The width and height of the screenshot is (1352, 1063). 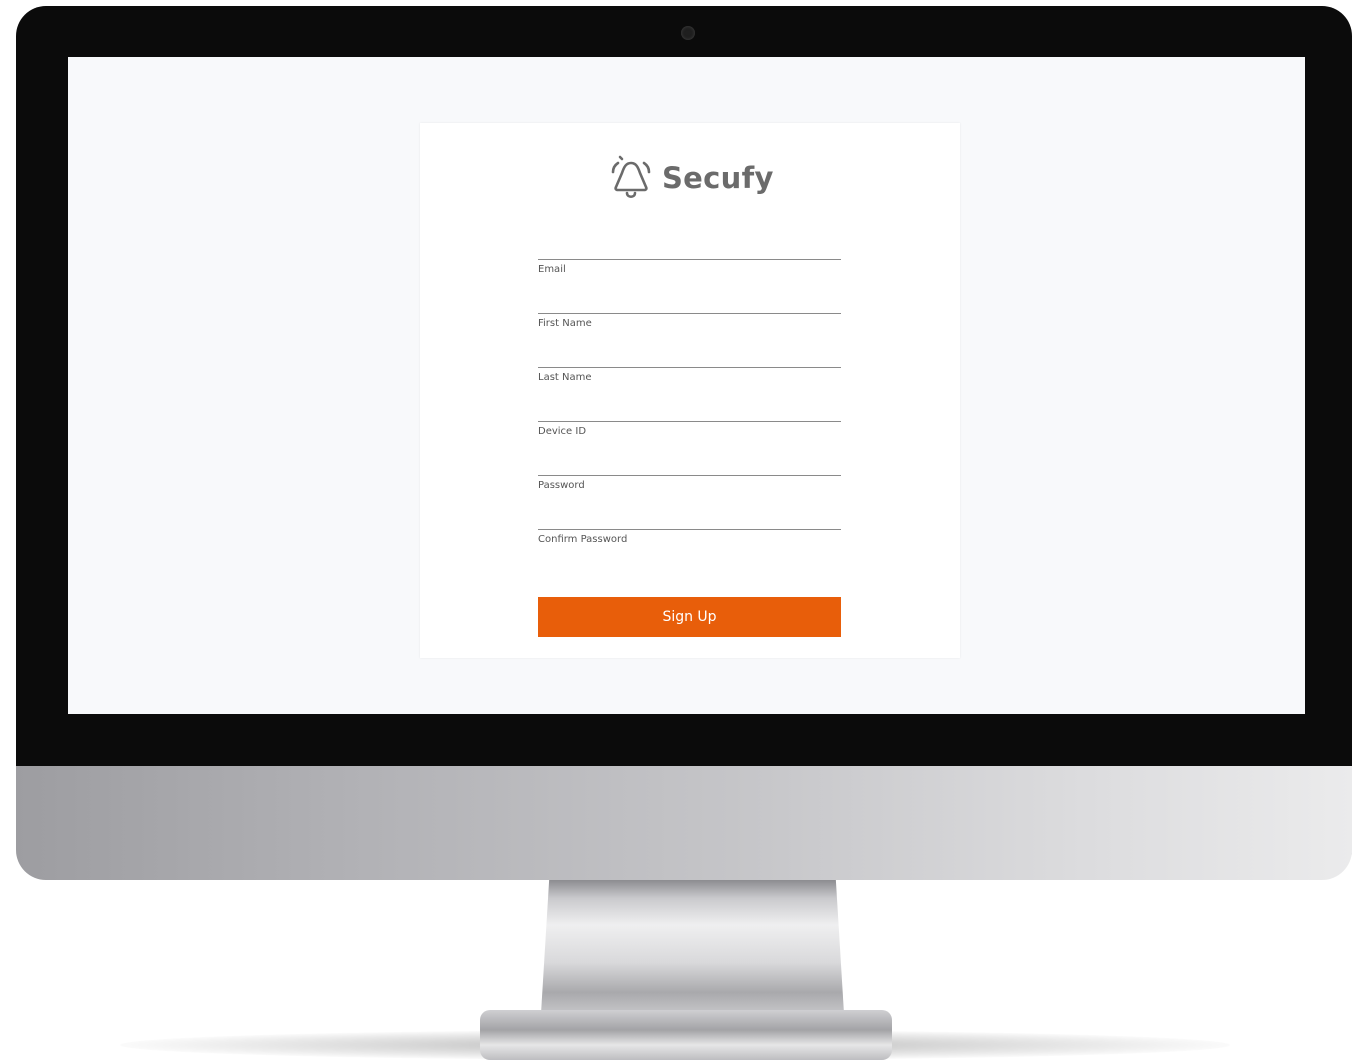 I want to click on device-id-field-group: Device ID, so click(x=689, y=415).